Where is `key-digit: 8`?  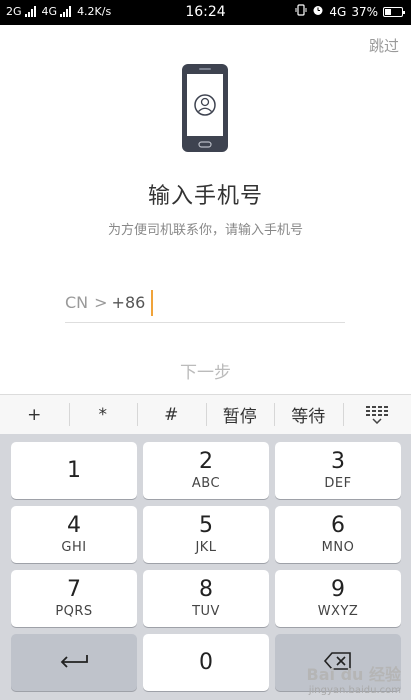
key-digit: 8 is located at coordinates (206, 589).